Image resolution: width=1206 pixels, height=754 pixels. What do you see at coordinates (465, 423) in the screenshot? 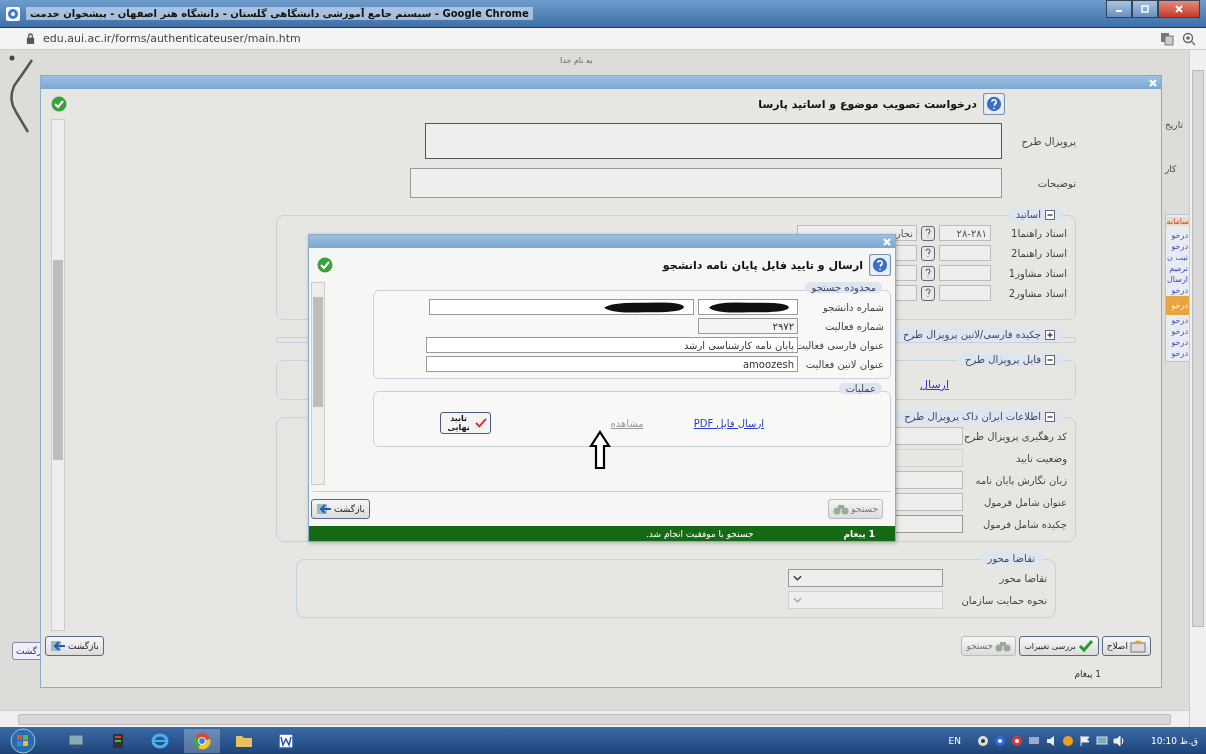
I see `confirm-button: تایید نهایی` at bounding box center [465, 423].